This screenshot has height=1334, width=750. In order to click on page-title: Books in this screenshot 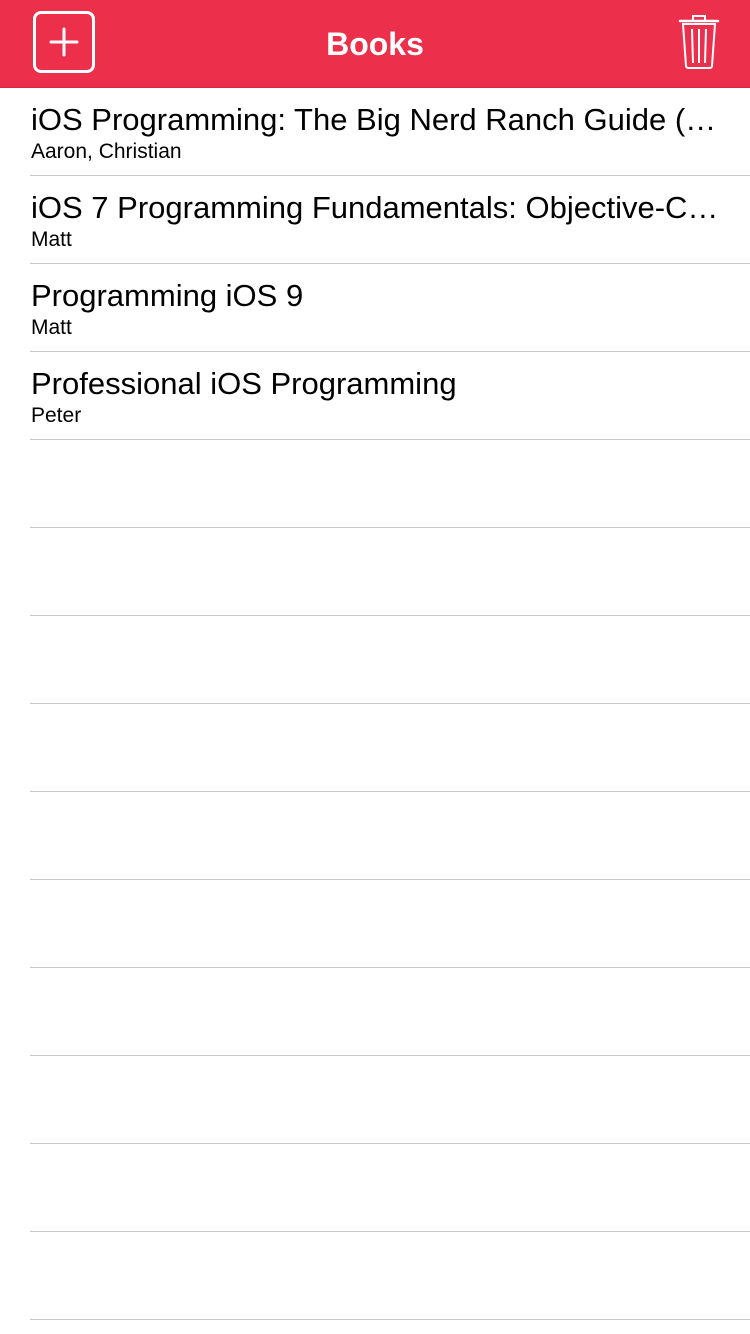, I will do `click(375, 44)`.